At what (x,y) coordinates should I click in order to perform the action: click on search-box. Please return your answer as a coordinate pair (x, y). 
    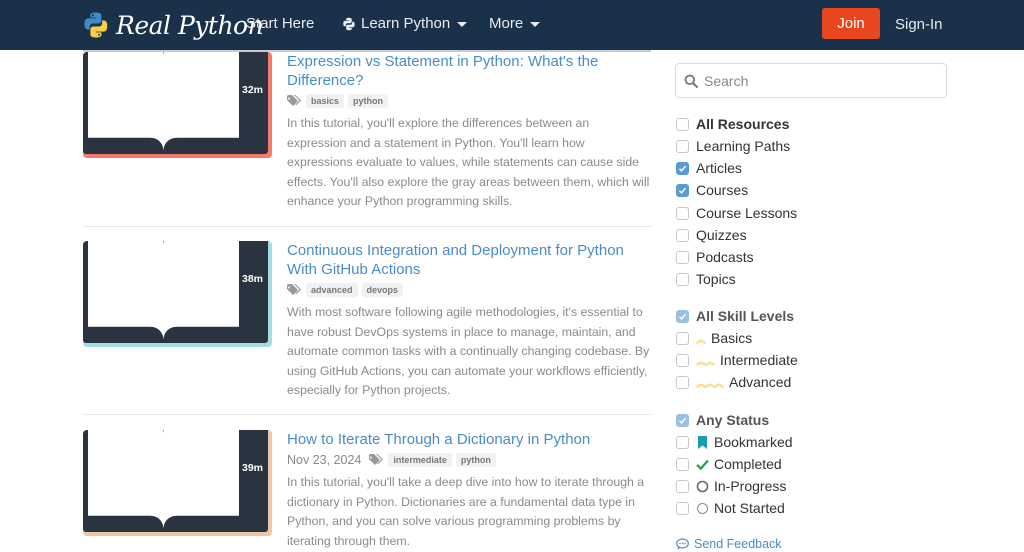
    Looking at the image, I should click on (811, 80).